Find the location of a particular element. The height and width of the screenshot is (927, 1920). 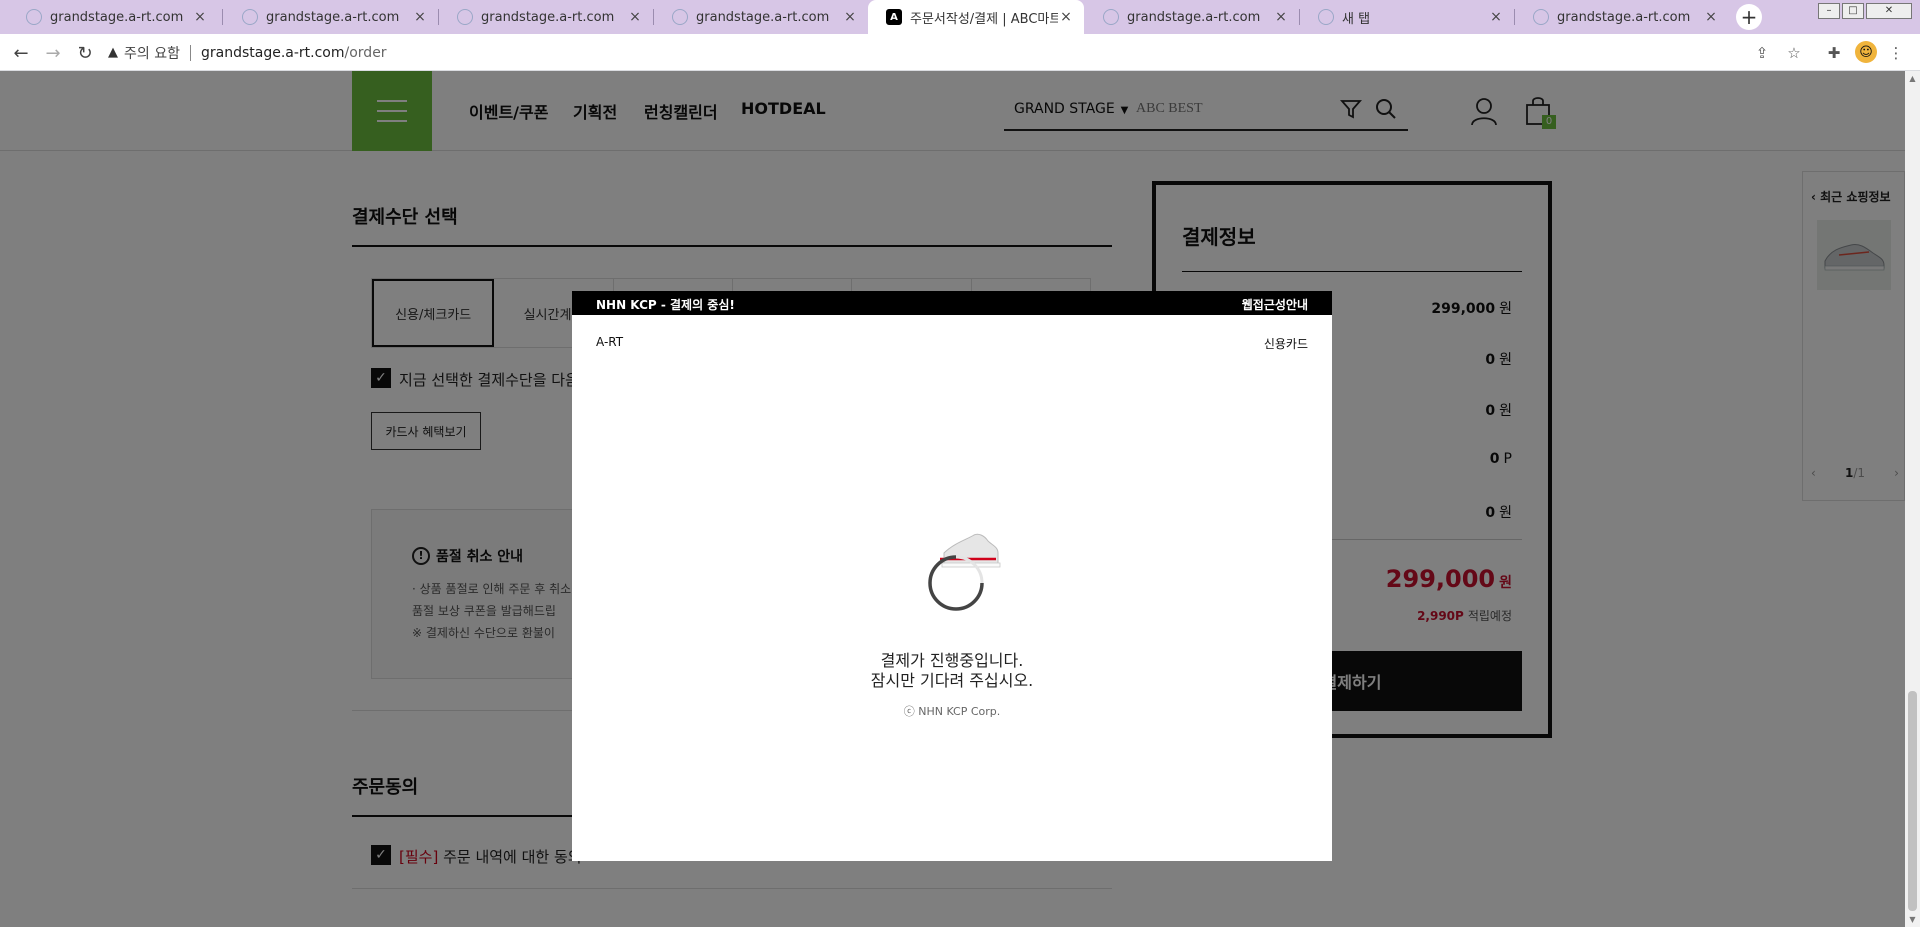

loading-message: 결제가 진행중입니다. 잠시만 기다려 주십시오. is located at coordinates (952, 671).